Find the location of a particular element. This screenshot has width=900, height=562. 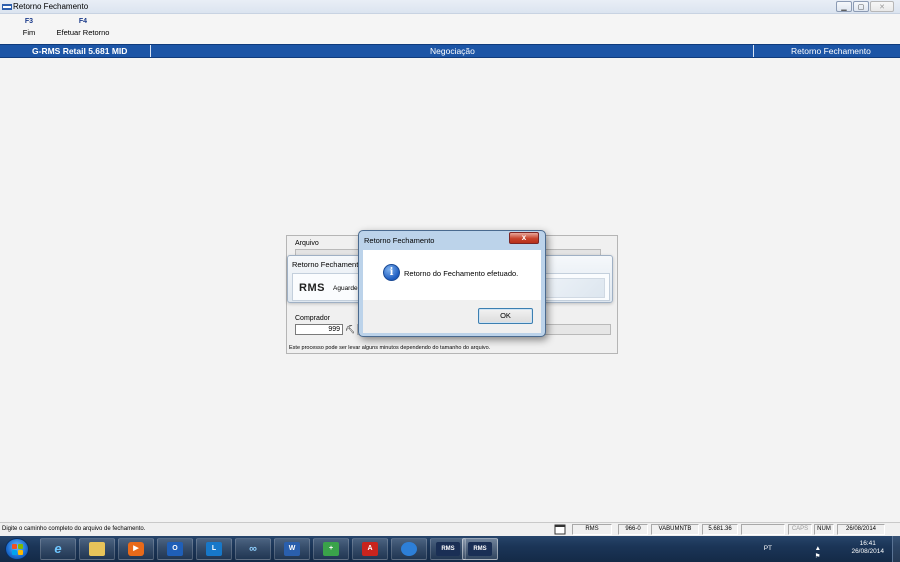

clock: 16:41 26/08/2014 is located at coordinates (867, 548).